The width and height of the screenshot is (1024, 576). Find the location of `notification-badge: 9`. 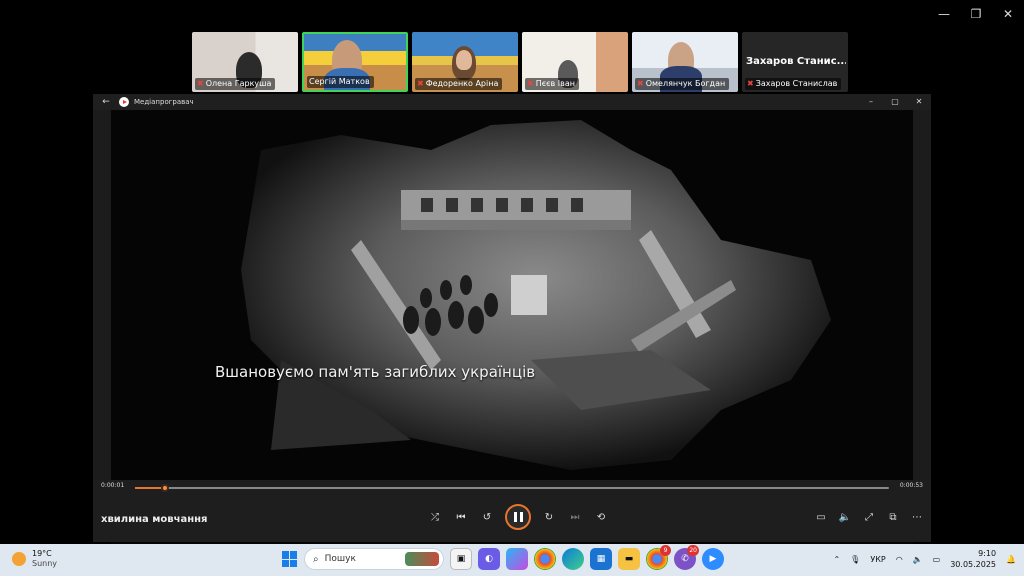

notification-badge: 9 is located at coordinates (665, 550).